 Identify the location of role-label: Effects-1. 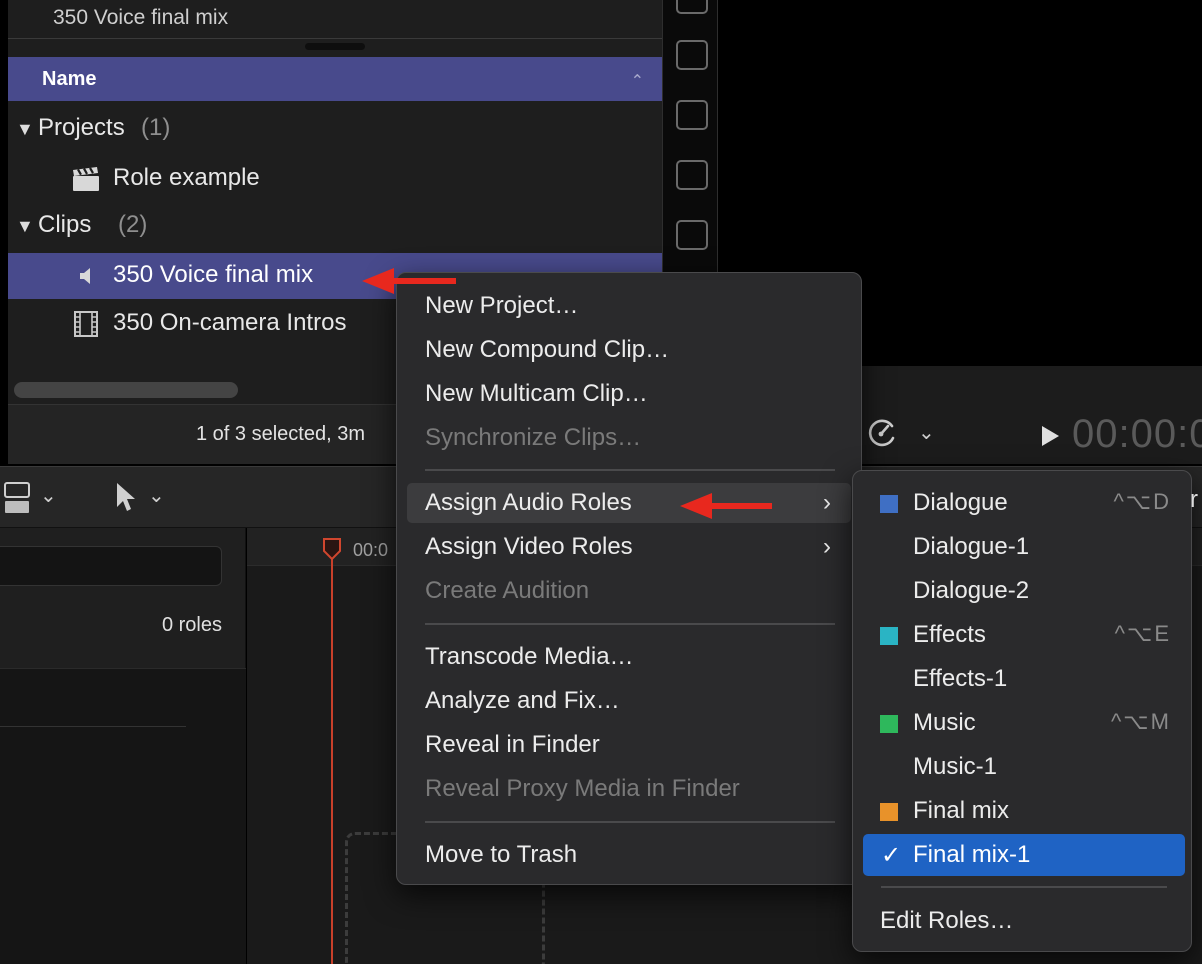
(960, 678).